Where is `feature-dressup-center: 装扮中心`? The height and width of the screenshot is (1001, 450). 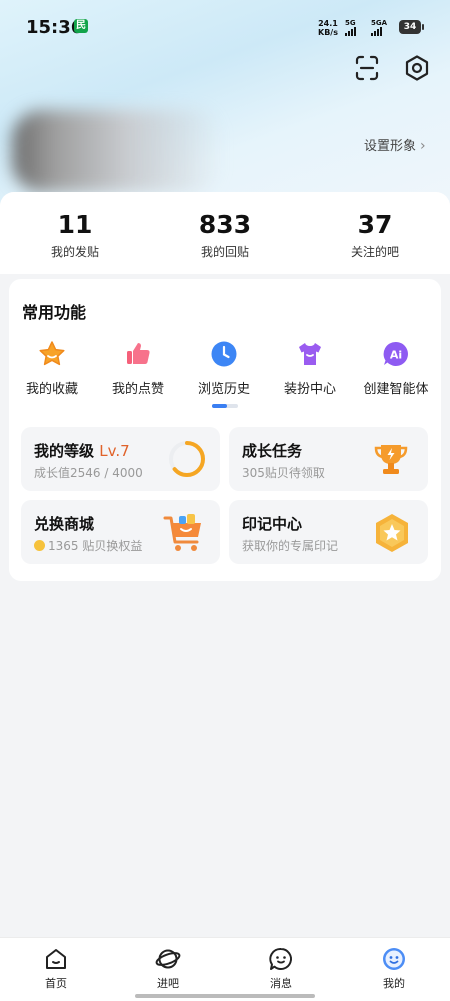 feature-dressup-center: 装扮中心 is located at coordinates (310, 368).